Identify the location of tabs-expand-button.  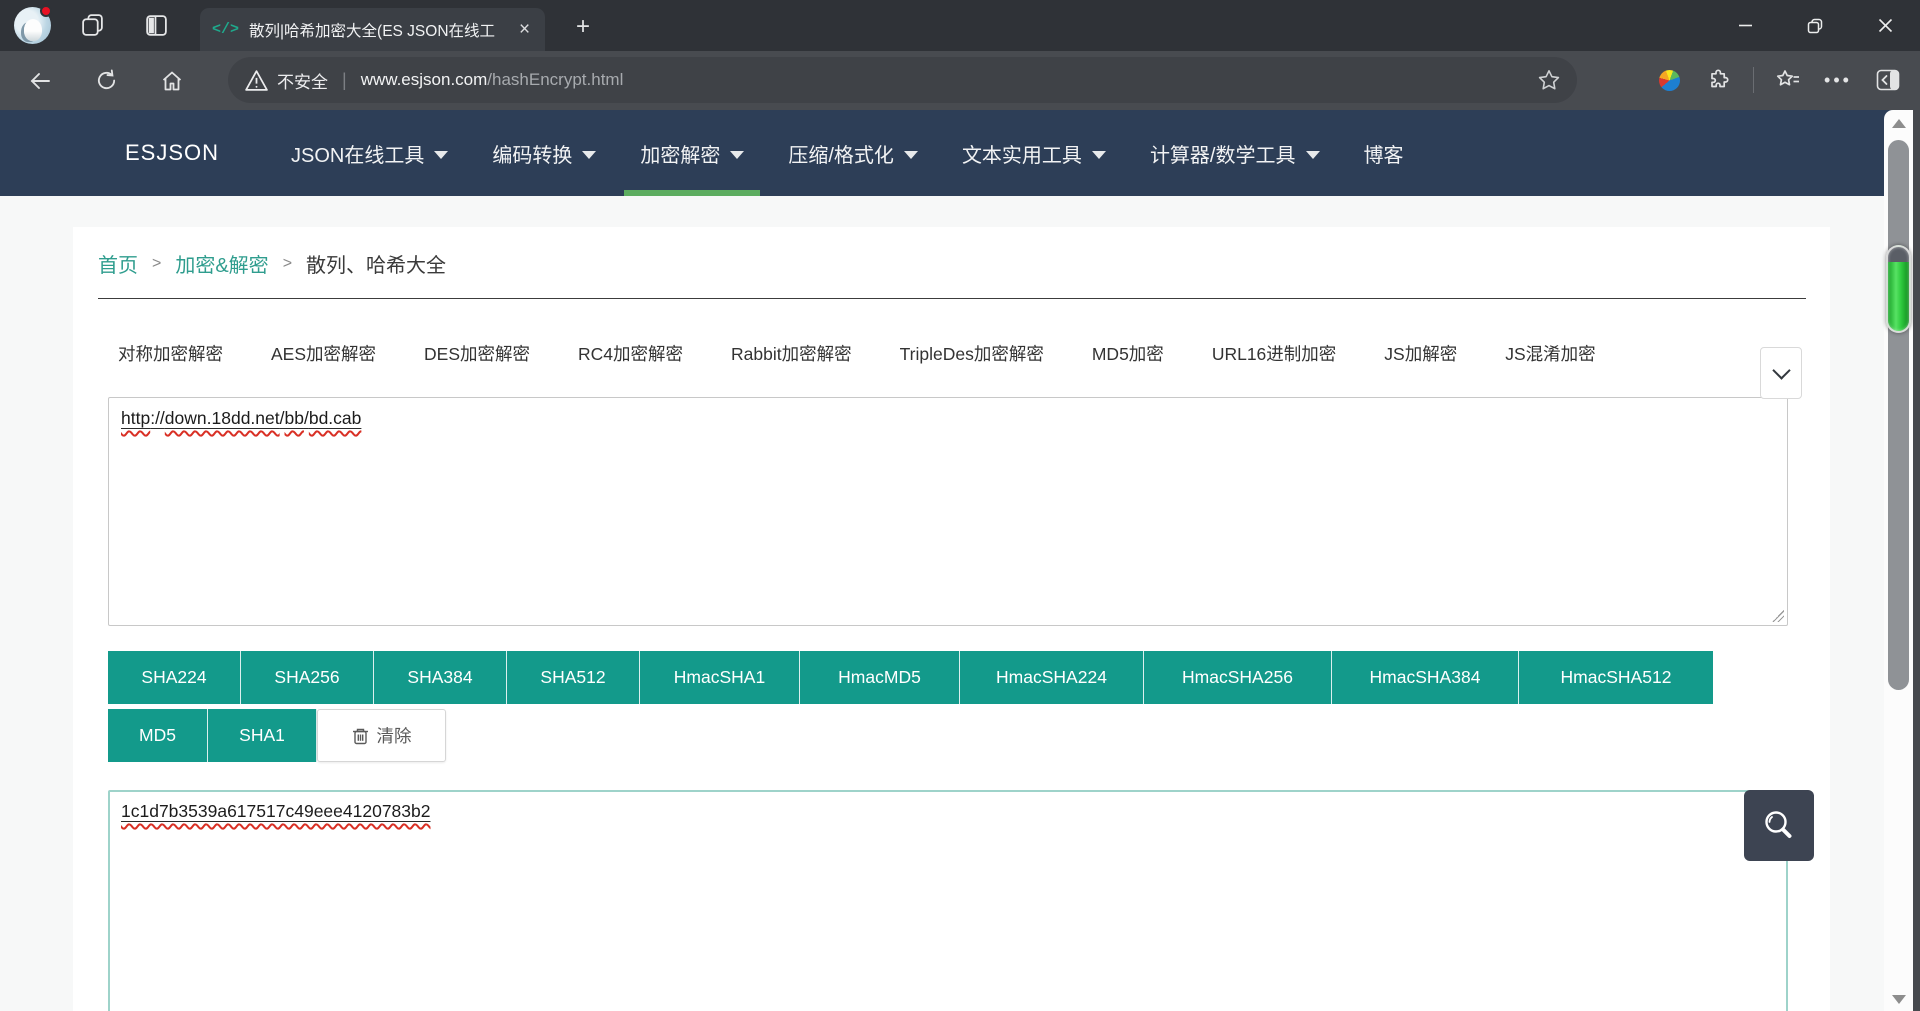
(1781, 373).